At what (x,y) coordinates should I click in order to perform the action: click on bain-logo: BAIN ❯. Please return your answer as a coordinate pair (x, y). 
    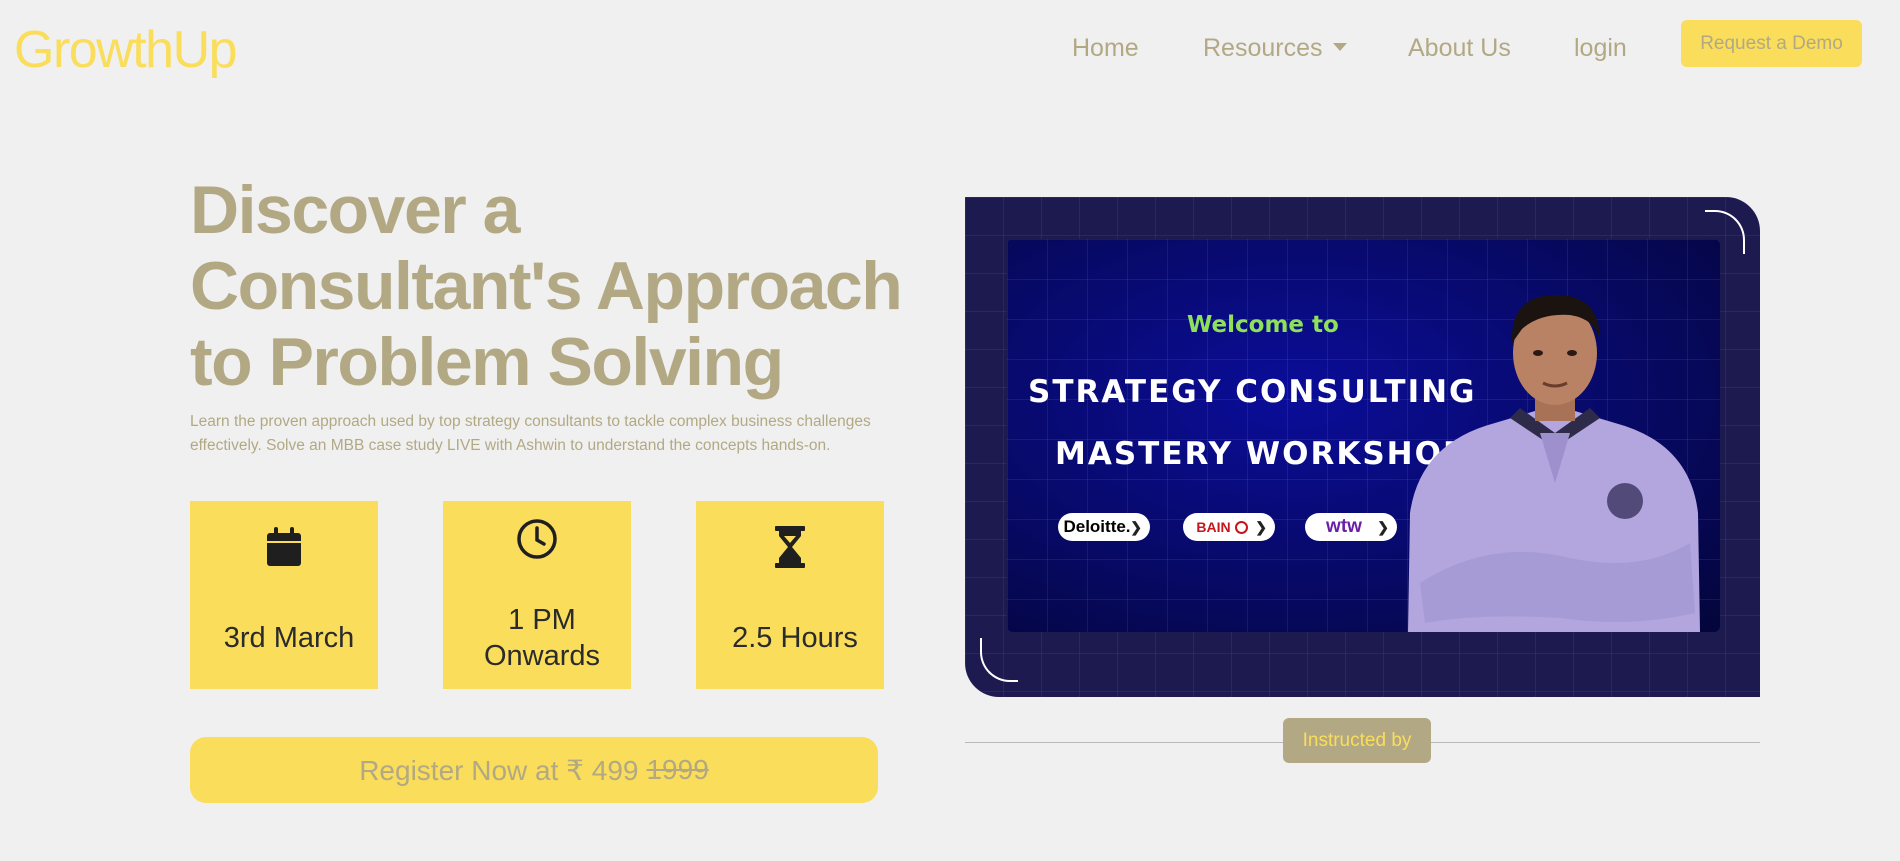
    Looking at the image, I should click on (1229, 527).